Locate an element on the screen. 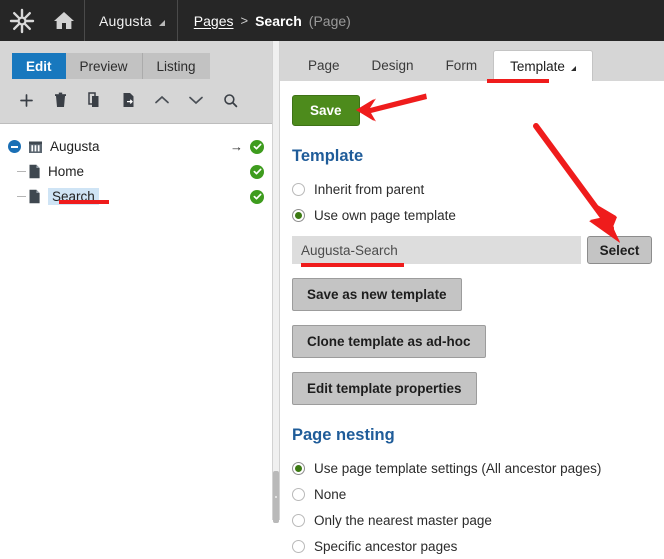 This screenshot has height=559, width=664. mode-tab-group: Edit Preview Listing is located at coordinates (136, 60).